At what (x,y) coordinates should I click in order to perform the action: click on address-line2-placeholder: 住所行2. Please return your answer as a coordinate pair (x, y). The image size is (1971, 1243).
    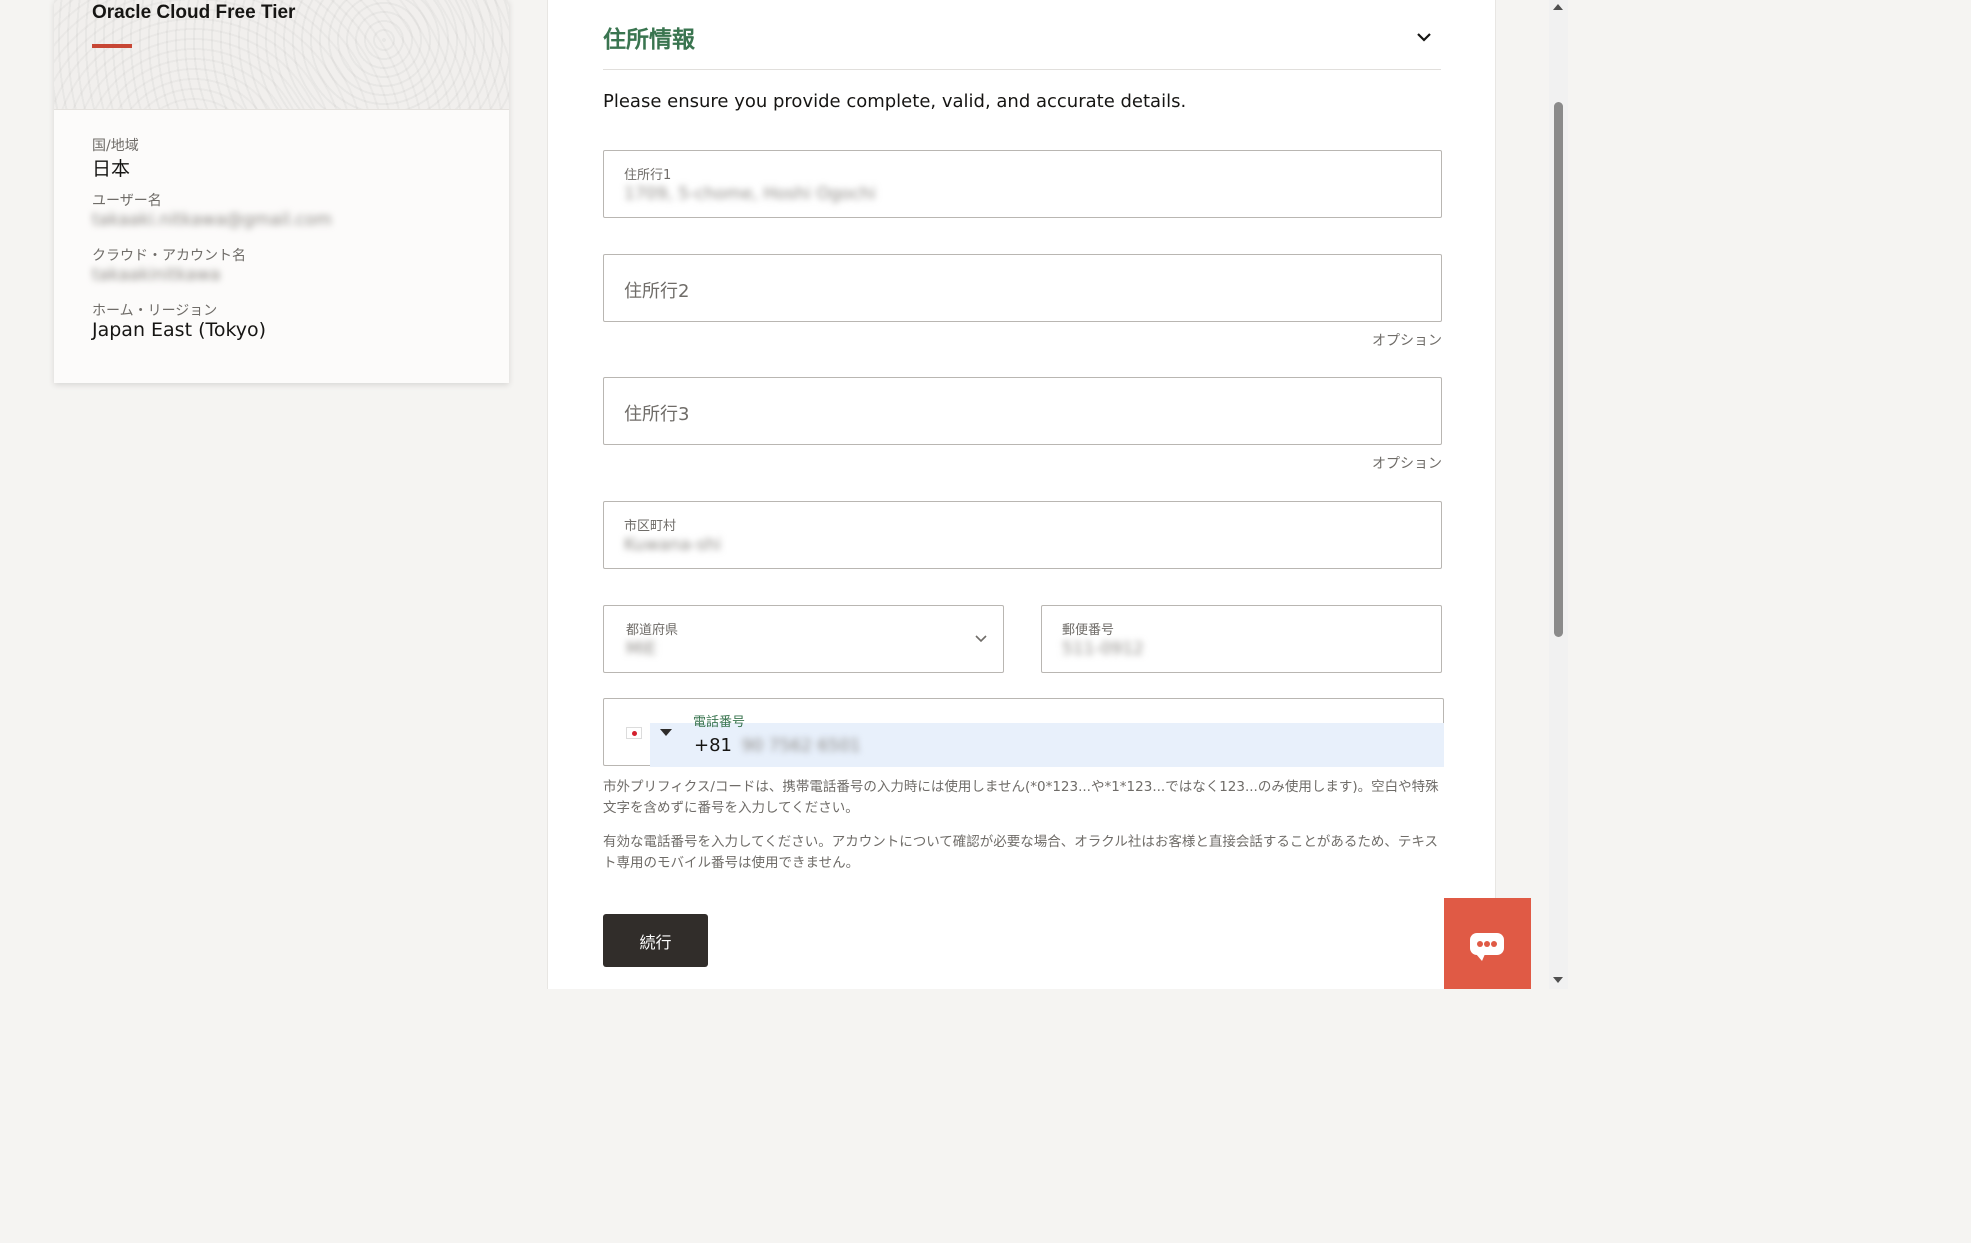
    Looking at the image, I should click on (656, 290).